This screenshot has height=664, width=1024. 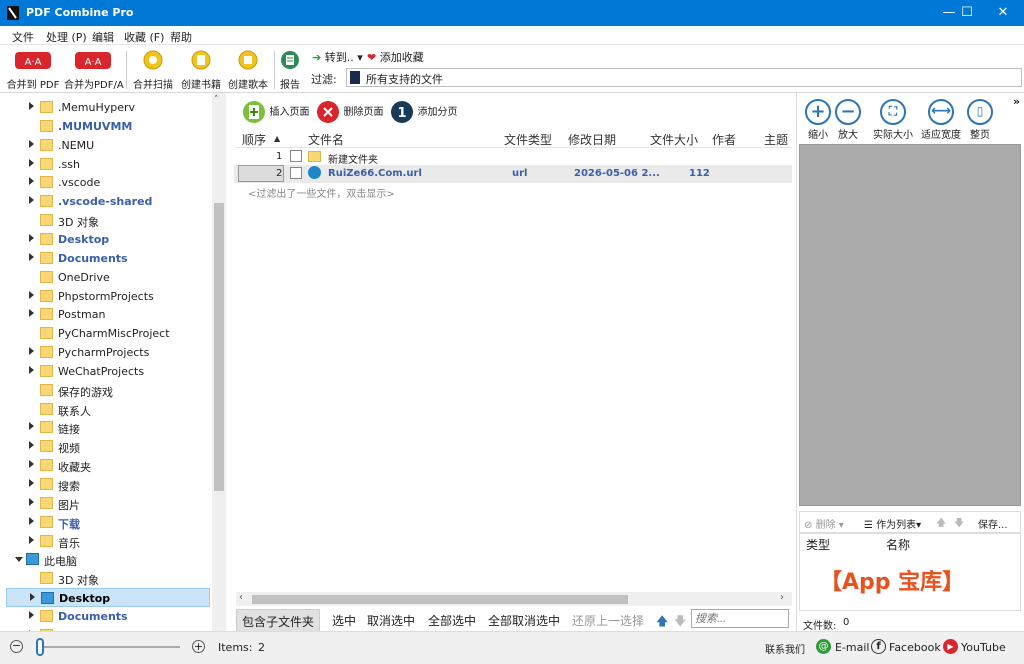 I want to click on menu-file: 文件, so click(x=23, y=37).